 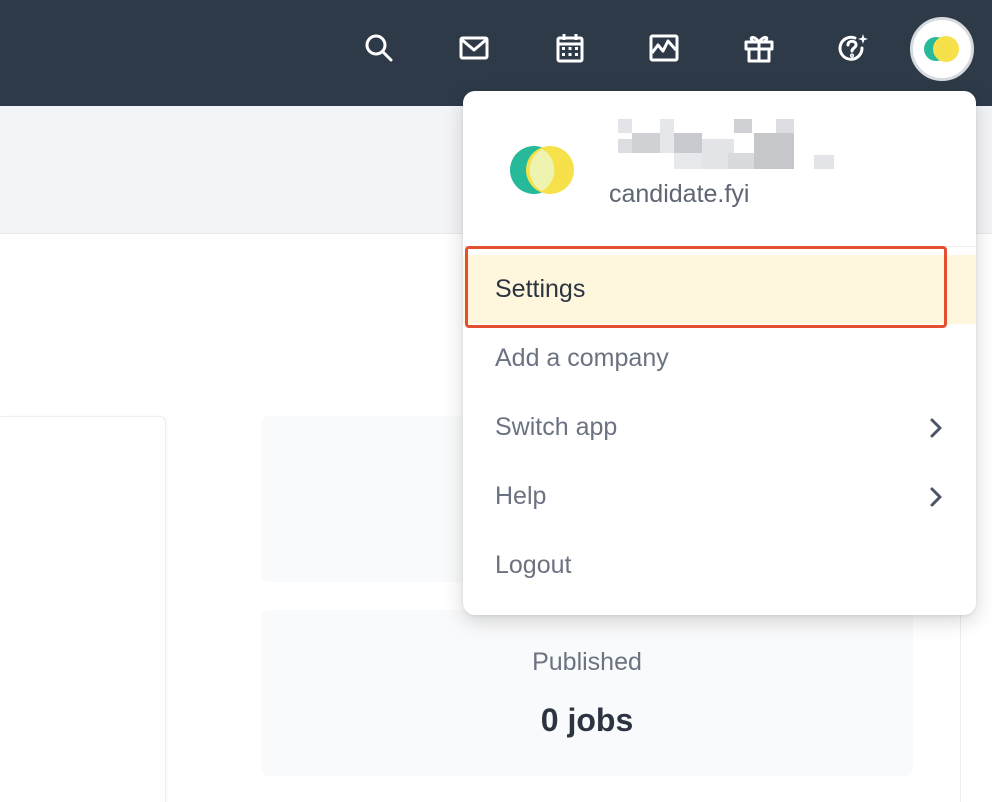 I want to click on user-avatar-button, so click(x=942, y=49).